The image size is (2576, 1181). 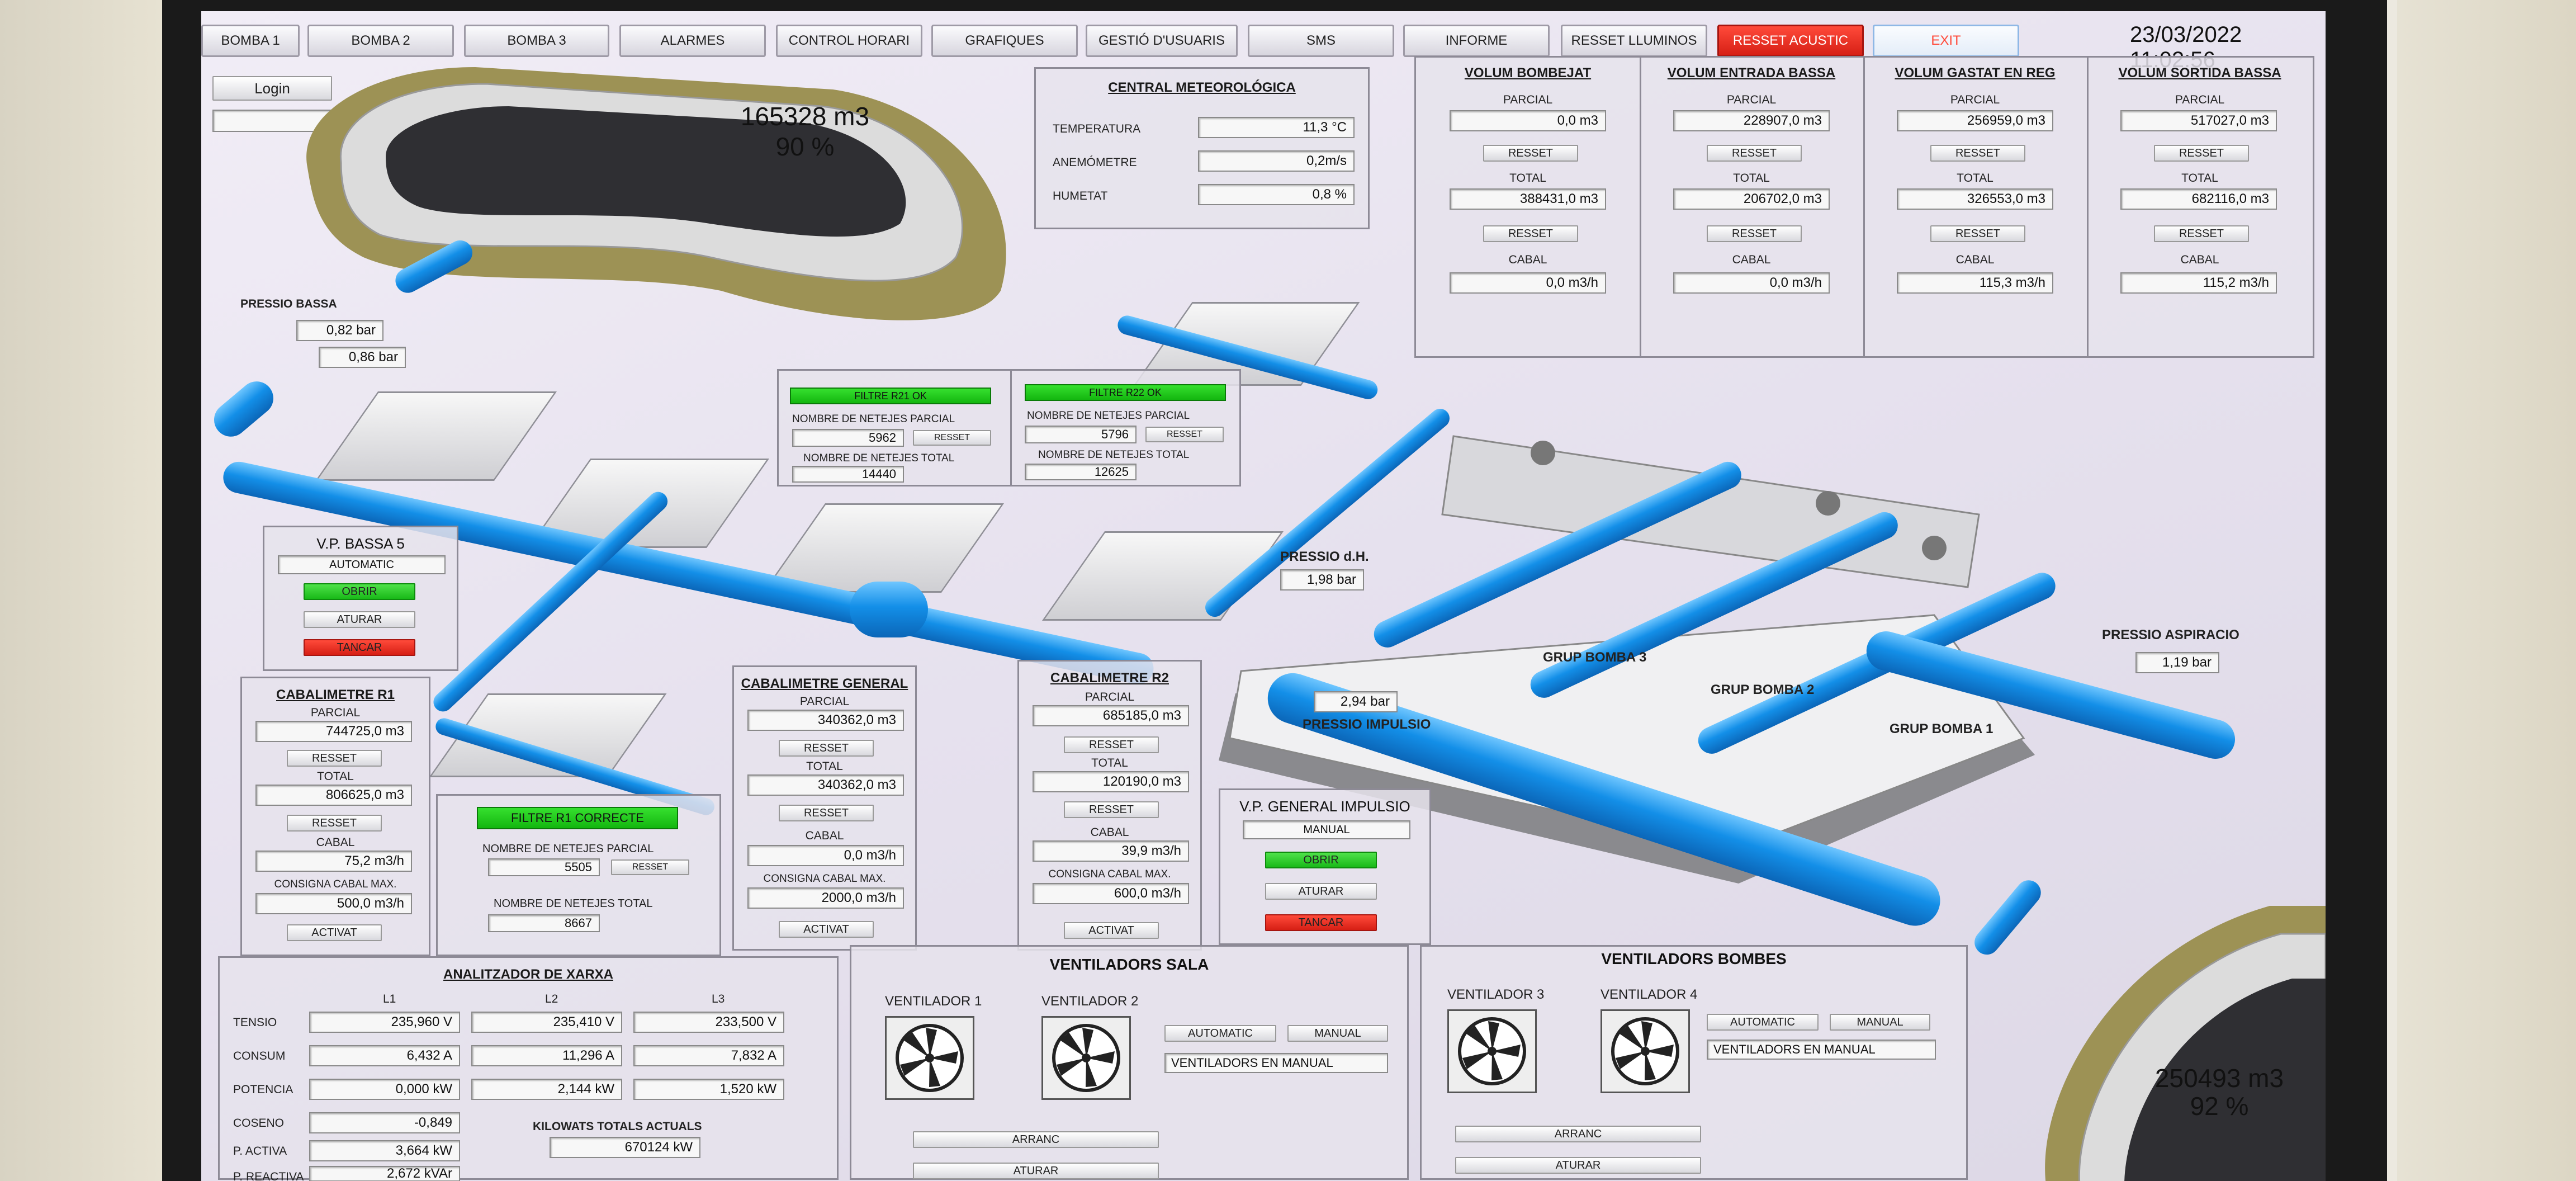 I want to click on ventiladors-bombes-auto-button: AUTOMATIC, so click(x=1763, y=1023).